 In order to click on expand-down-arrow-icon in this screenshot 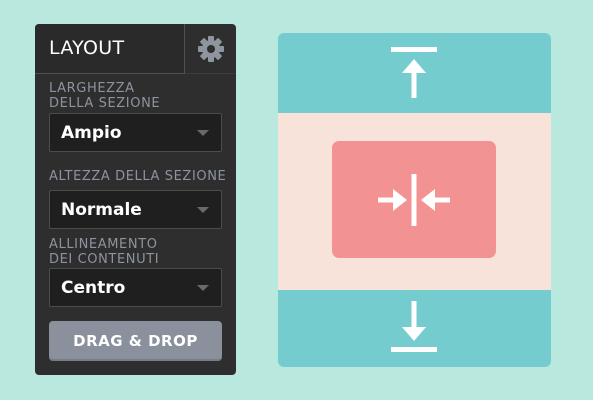, I will do `click(414, 326)`.